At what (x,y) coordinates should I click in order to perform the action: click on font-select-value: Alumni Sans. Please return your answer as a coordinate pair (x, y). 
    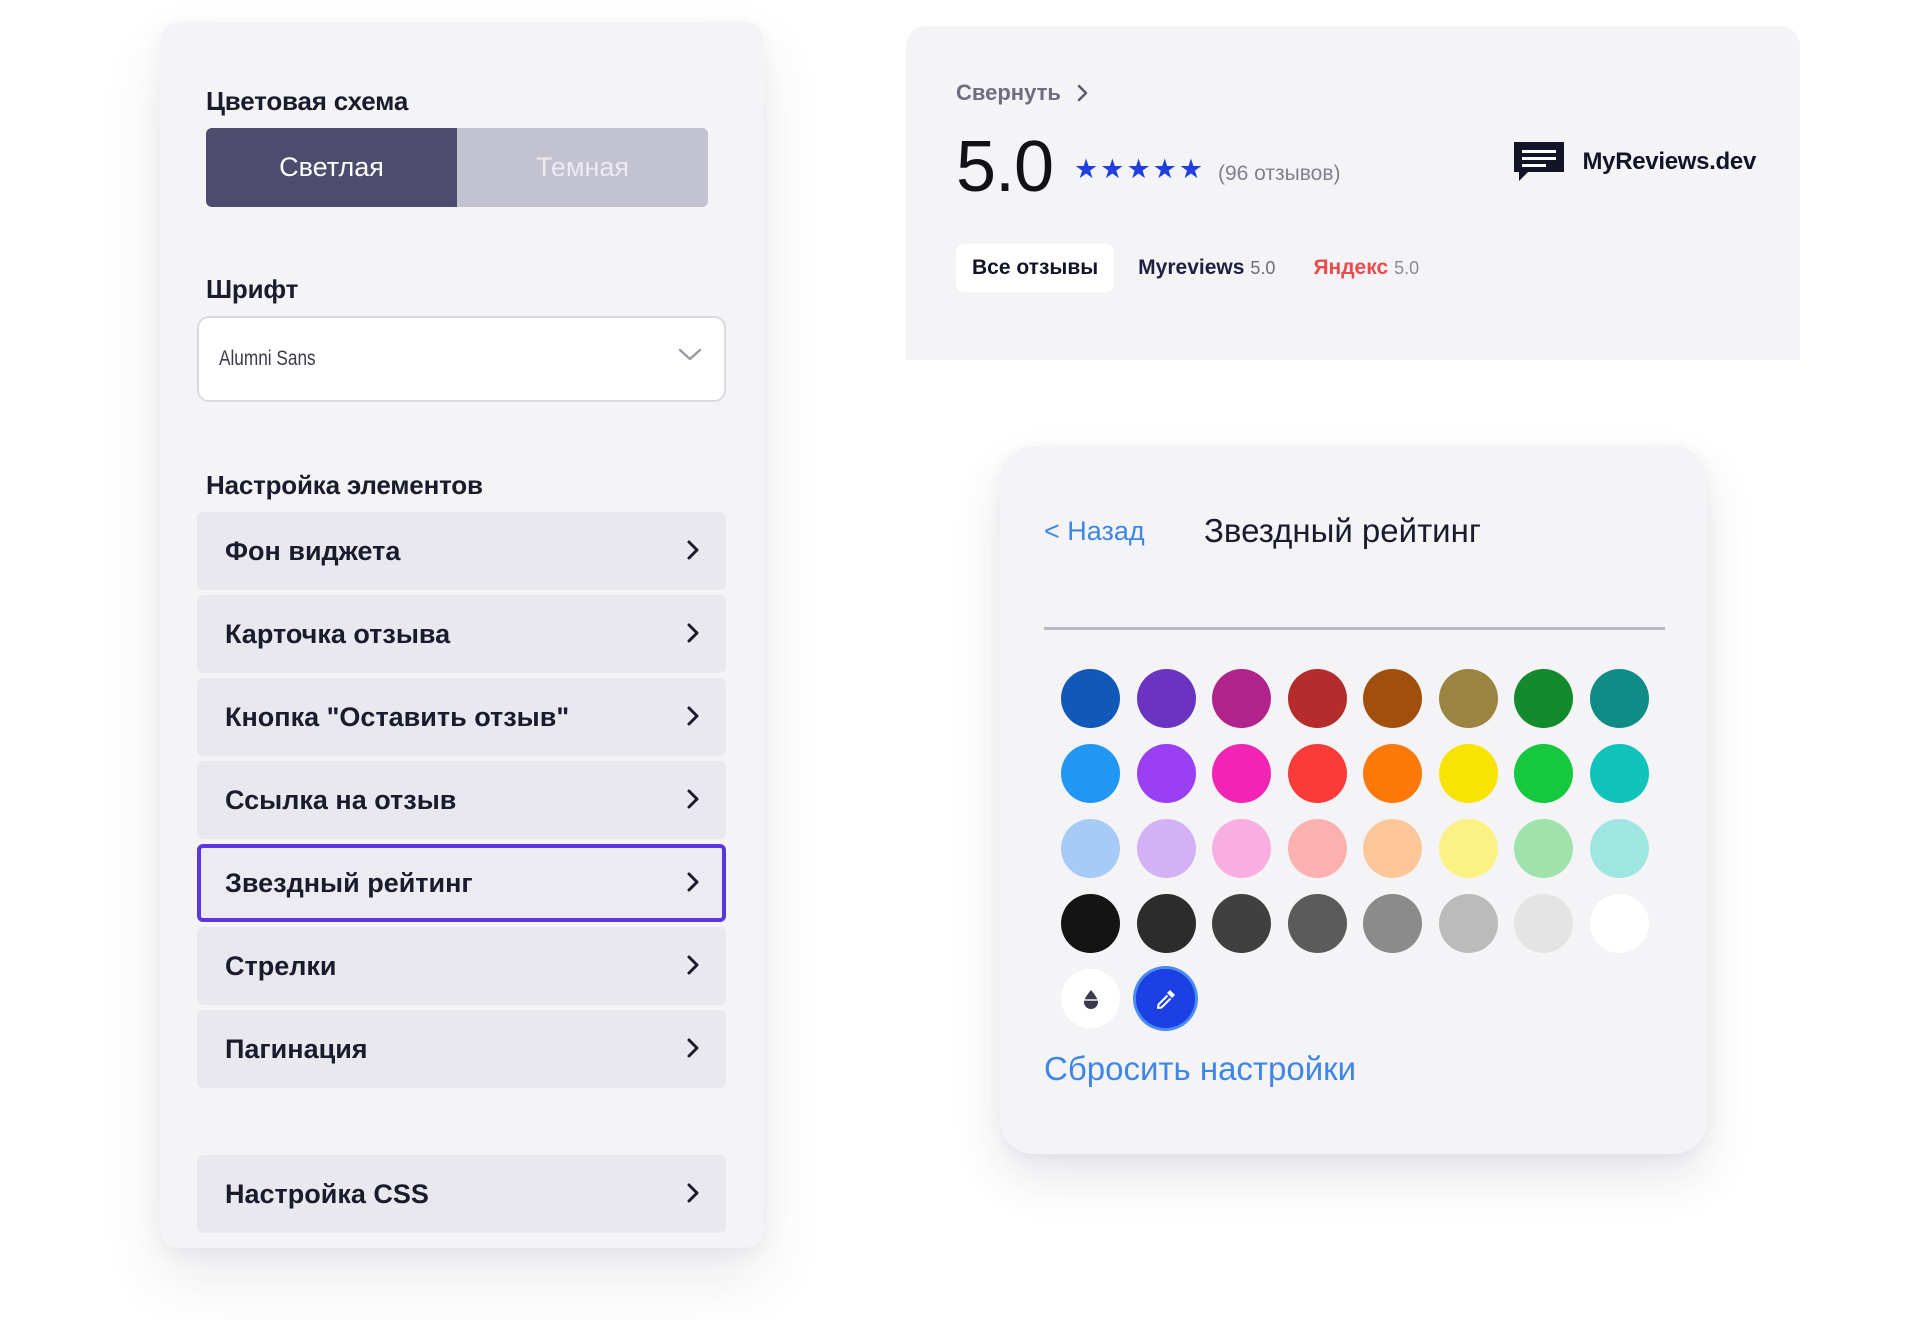
    Looking at the image, I should click on (267, 358).